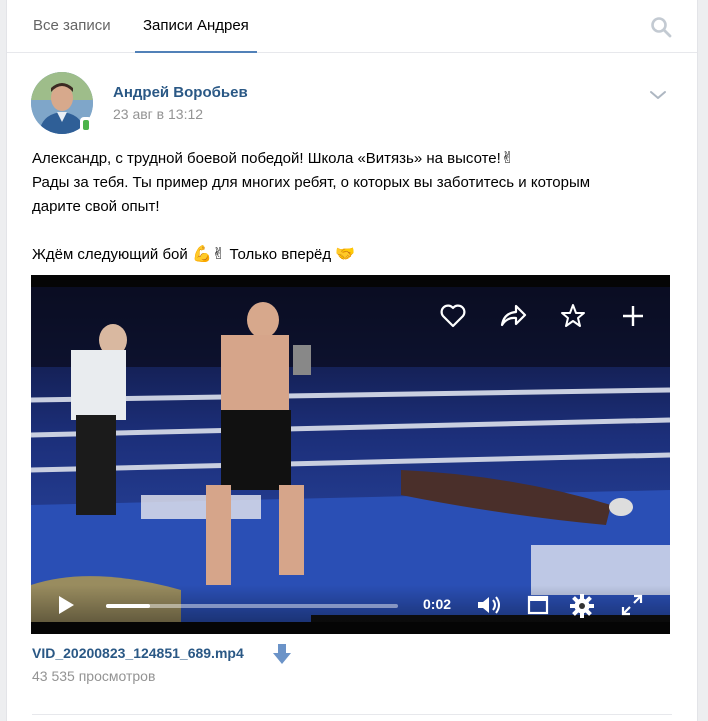  Describe the element at coordinates (345, 254) in the screenshot. I see `handshake-emoji: 🤝` at that location.